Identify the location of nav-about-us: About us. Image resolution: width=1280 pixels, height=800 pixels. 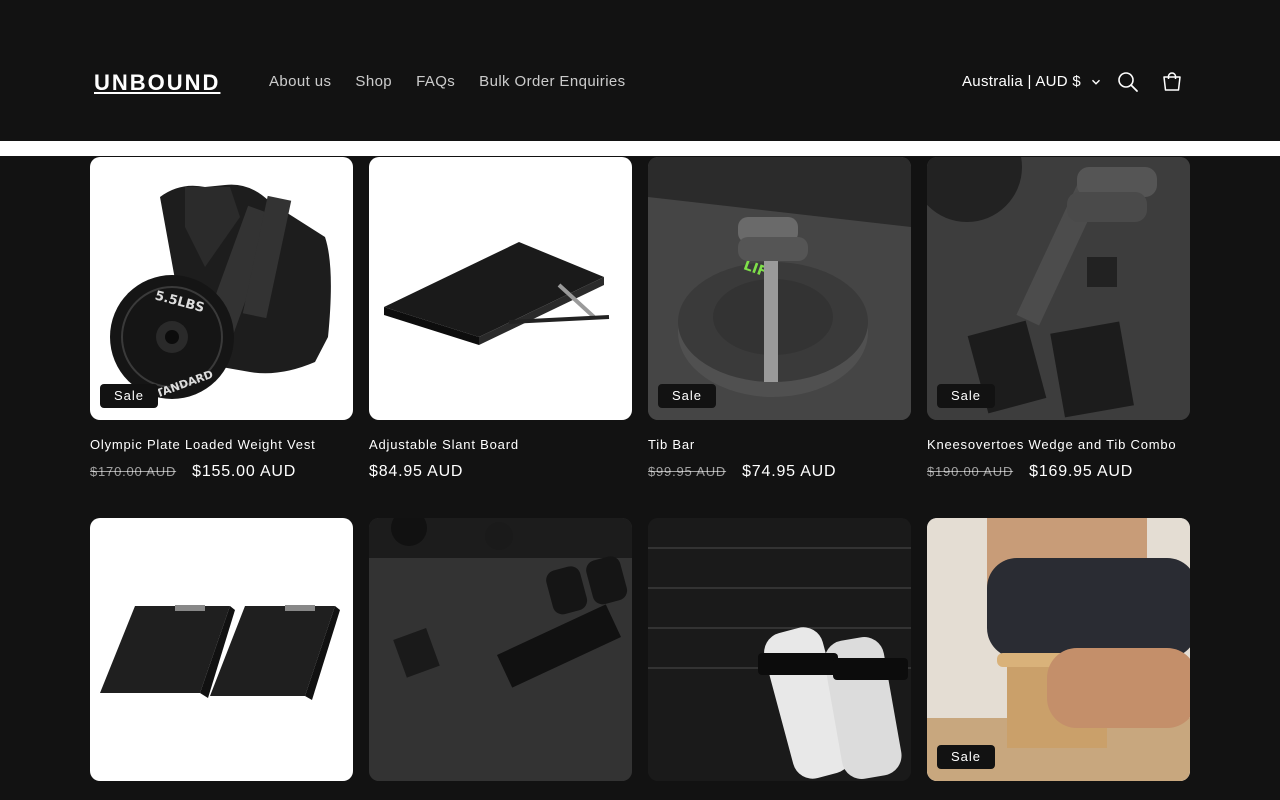
(300, 82).